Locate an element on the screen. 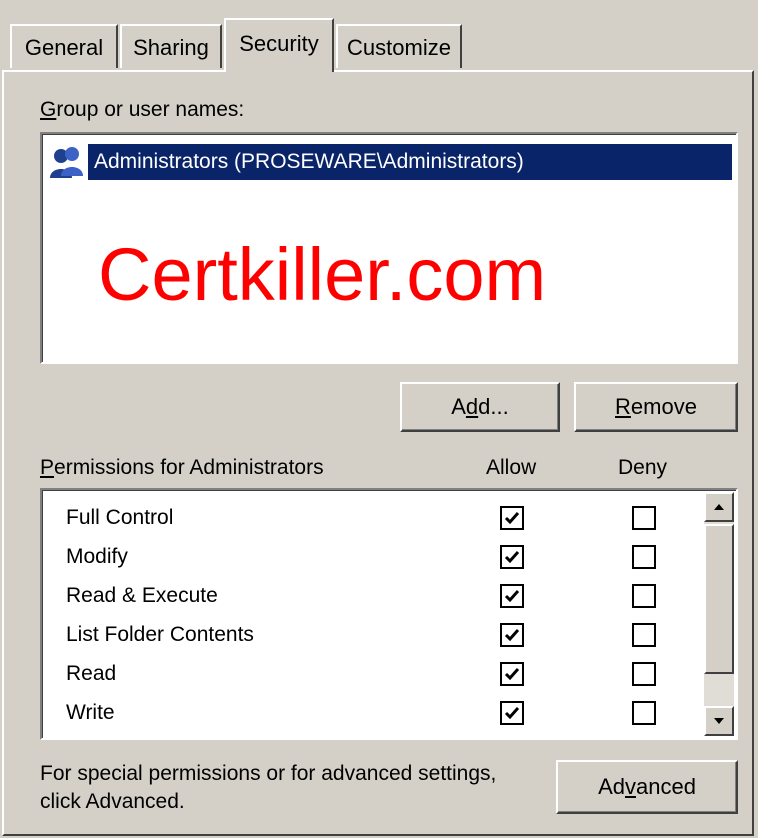  group-label-rest: roup or user names: is located at coordinates (150, 109).